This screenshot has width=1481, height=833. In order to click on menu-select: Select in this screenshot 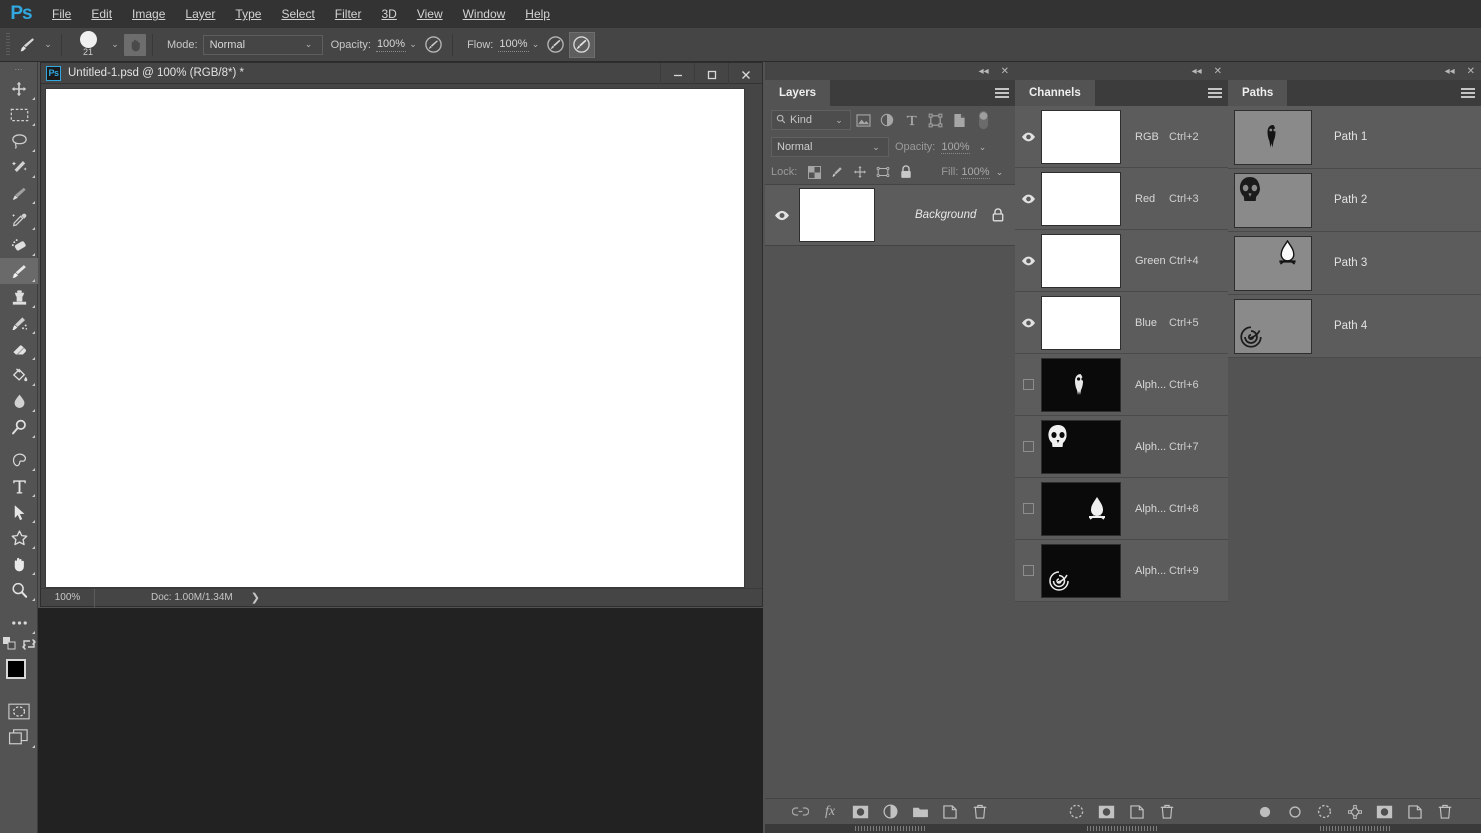, I will do `click(297, 14)`.